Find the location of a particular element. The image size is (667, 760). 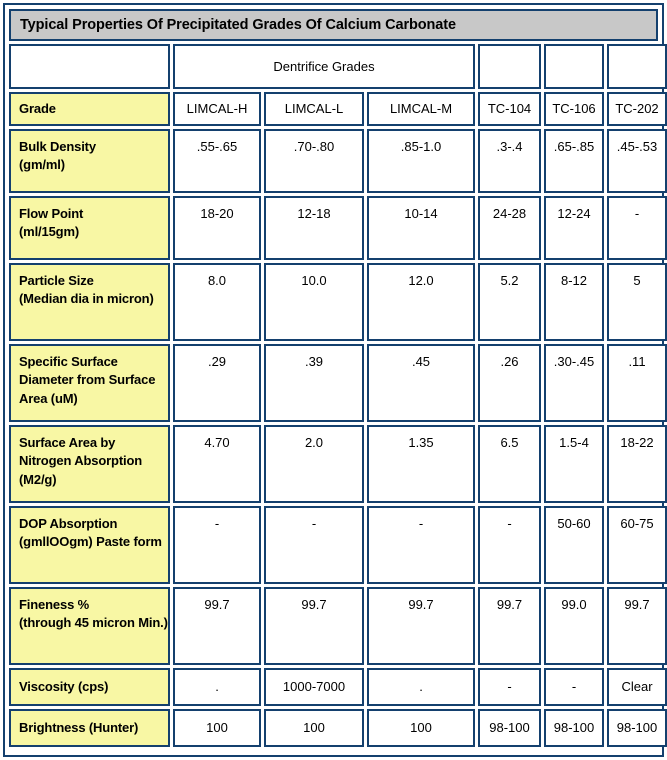

table-cell: .29 is located at coordinates (217, 383).